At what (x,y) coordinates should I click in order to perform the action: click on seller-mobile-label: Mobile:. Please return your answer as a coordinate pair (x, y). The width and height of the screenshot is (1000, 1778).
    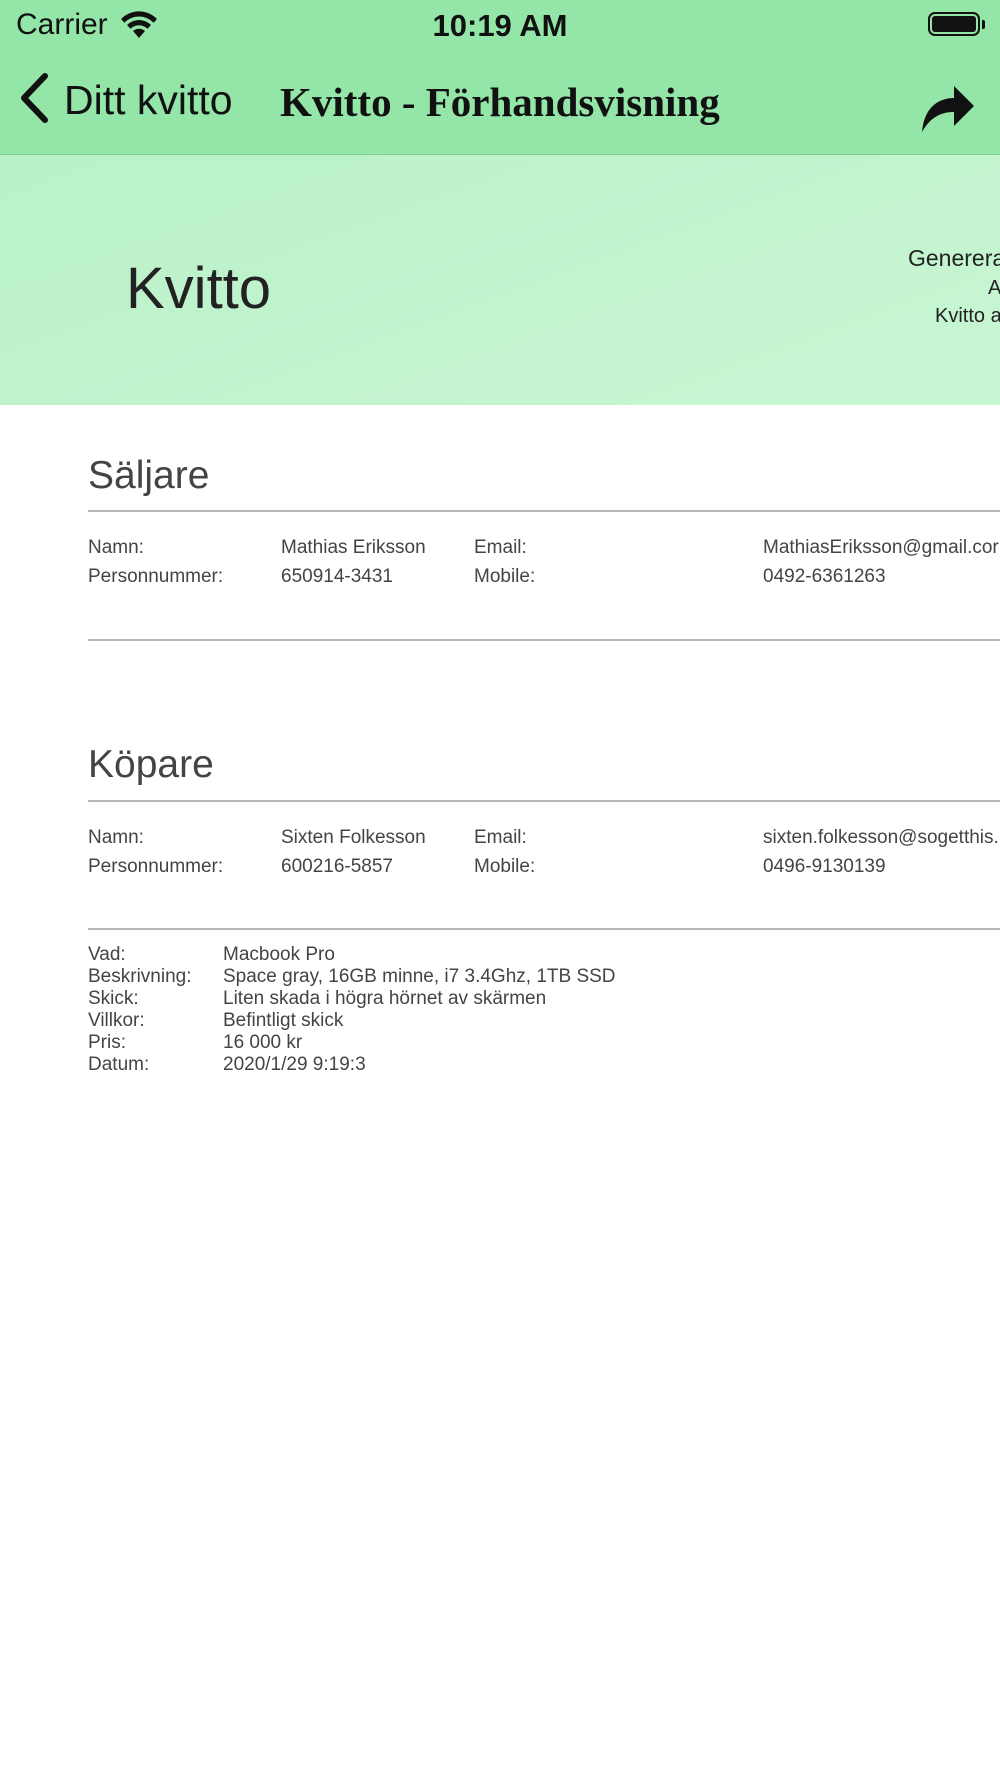
    Looking at the image, I should click on (505, 576).